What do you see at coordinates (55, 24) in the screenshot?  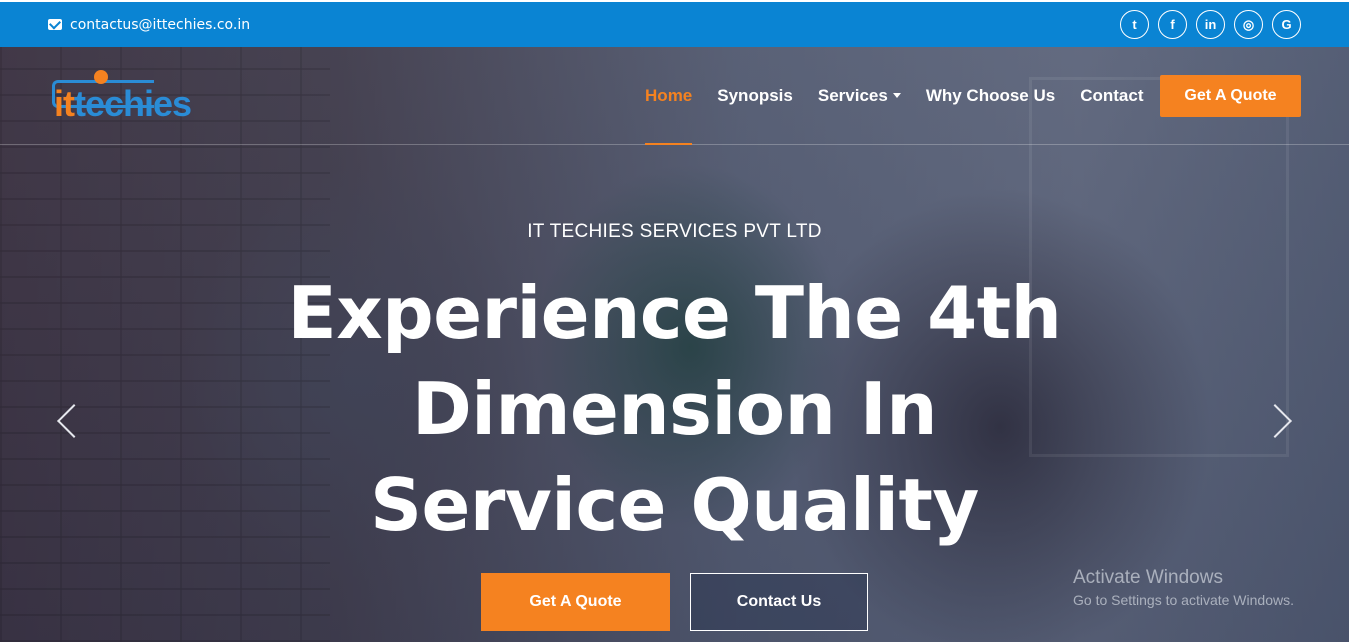 I see `envelope-icon` at bounding box center [55, 24].